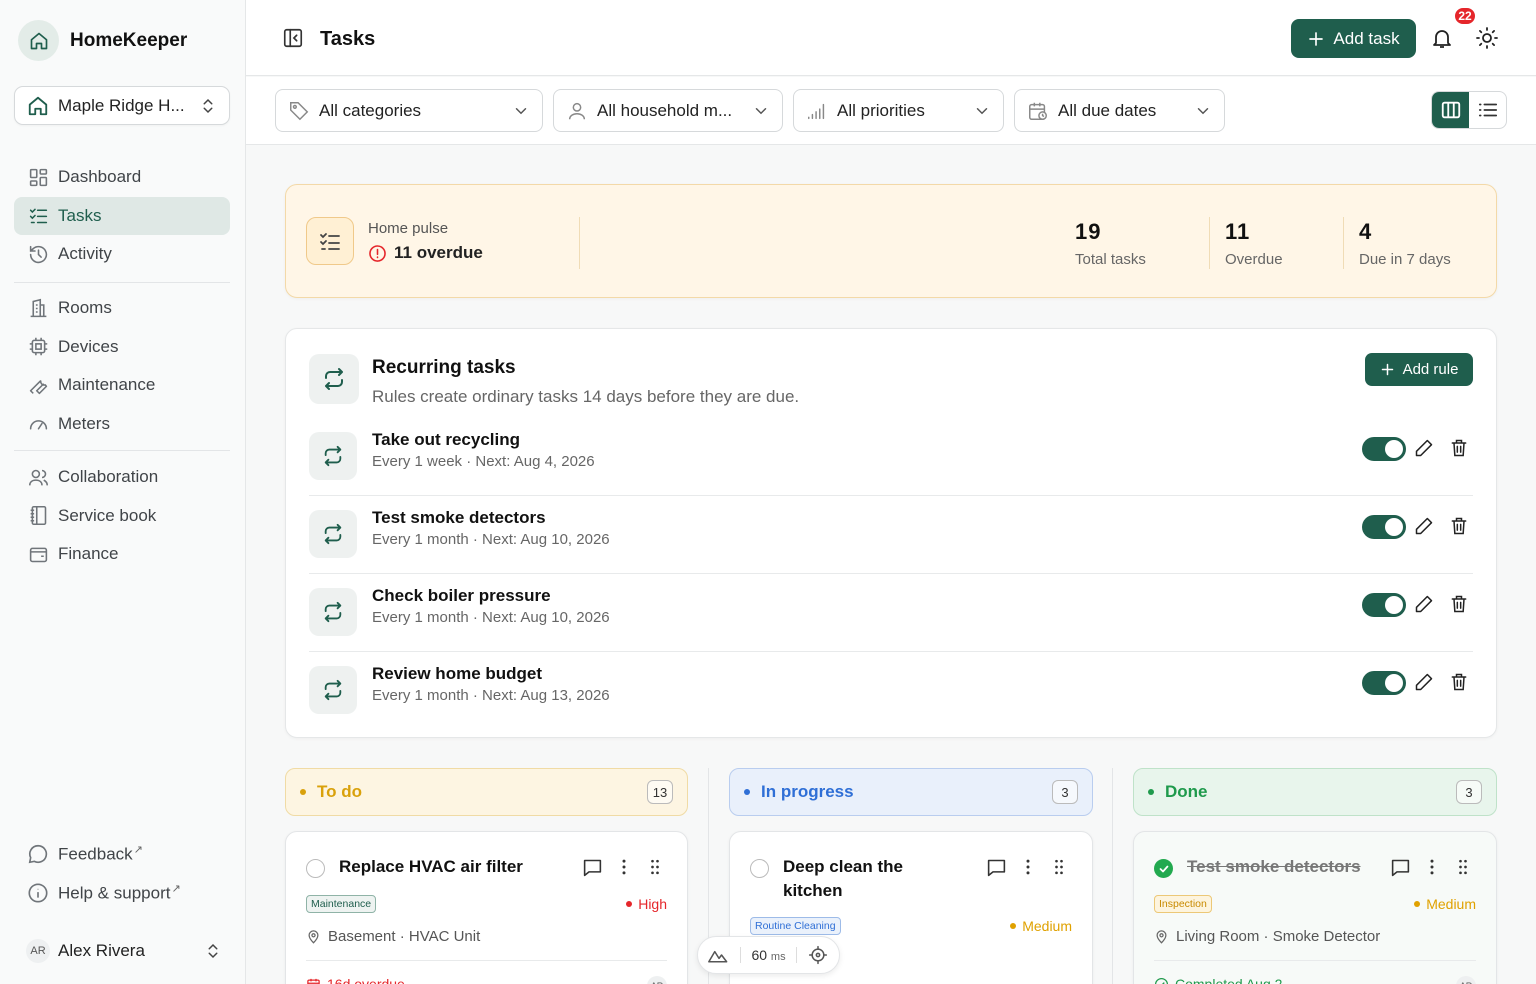  I want to click on sidebar-item-activity: Activity, so click(122, 254).